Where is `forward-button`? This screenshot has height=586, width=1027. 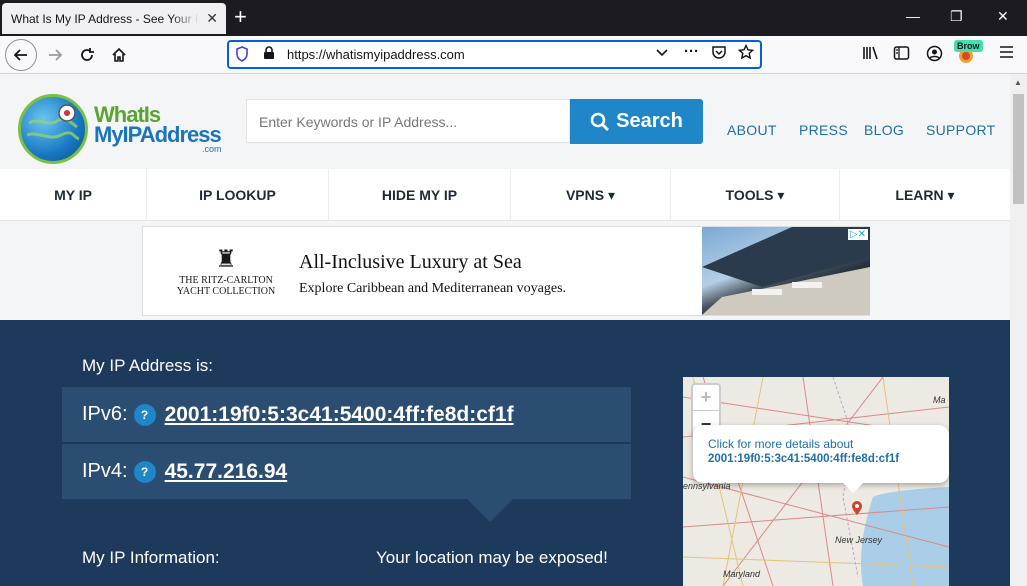
forward-button is located at coordinates (55, 55).